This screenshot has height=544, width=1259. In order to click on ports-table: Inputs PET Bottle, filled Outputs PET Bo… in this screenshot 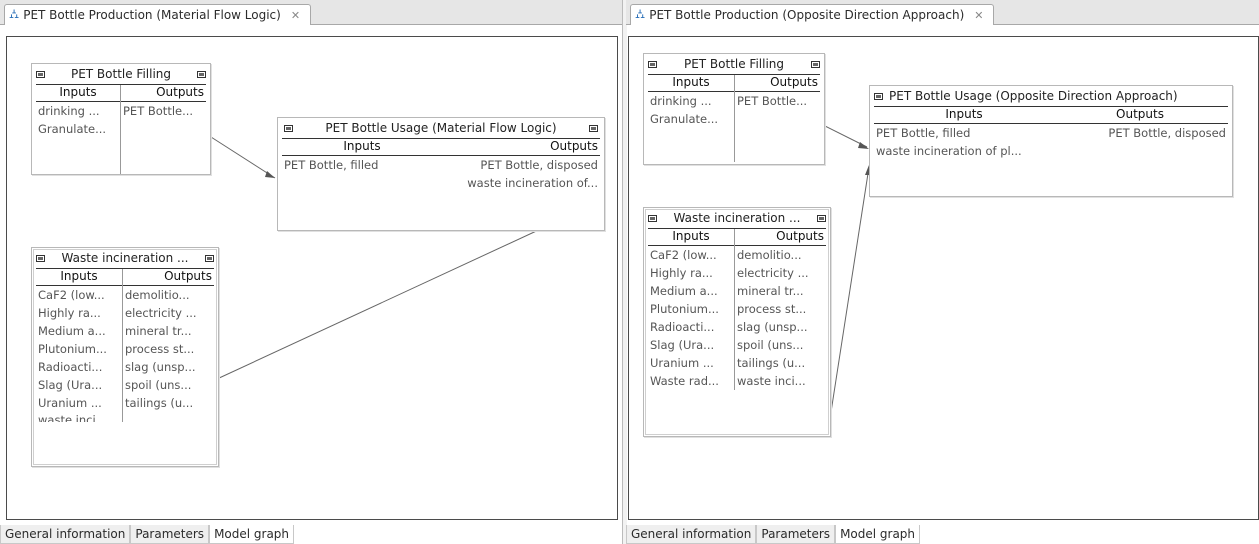, I will do `click(441, 180)`.